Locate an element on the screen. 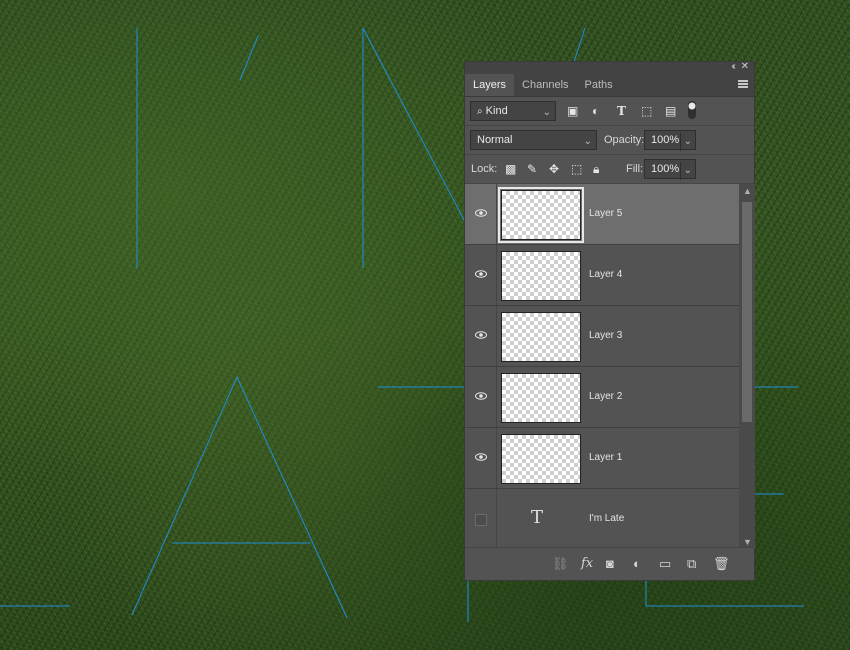  fill-value: 100% is located at coordinates (665, 169).